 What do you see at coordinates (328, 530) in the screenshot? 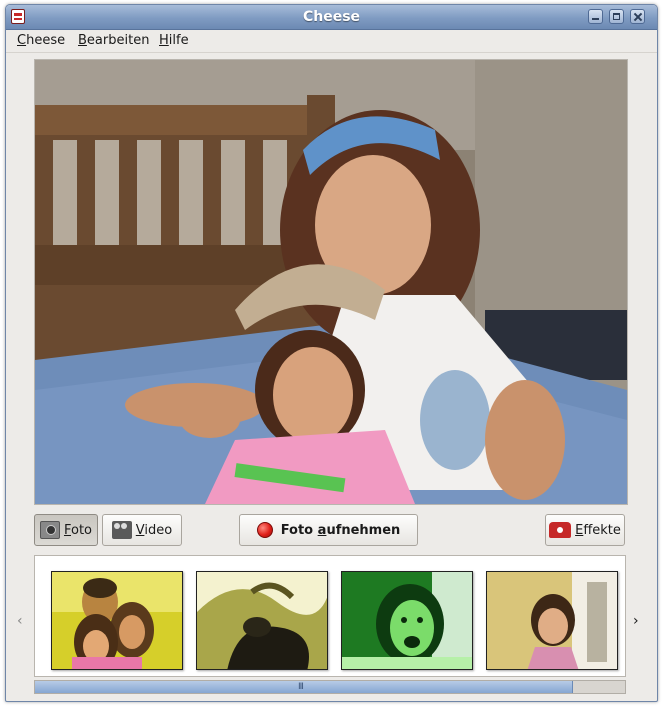
I see `take-photo-button: Foto aufnehmen` at bounding box center [328, 530].